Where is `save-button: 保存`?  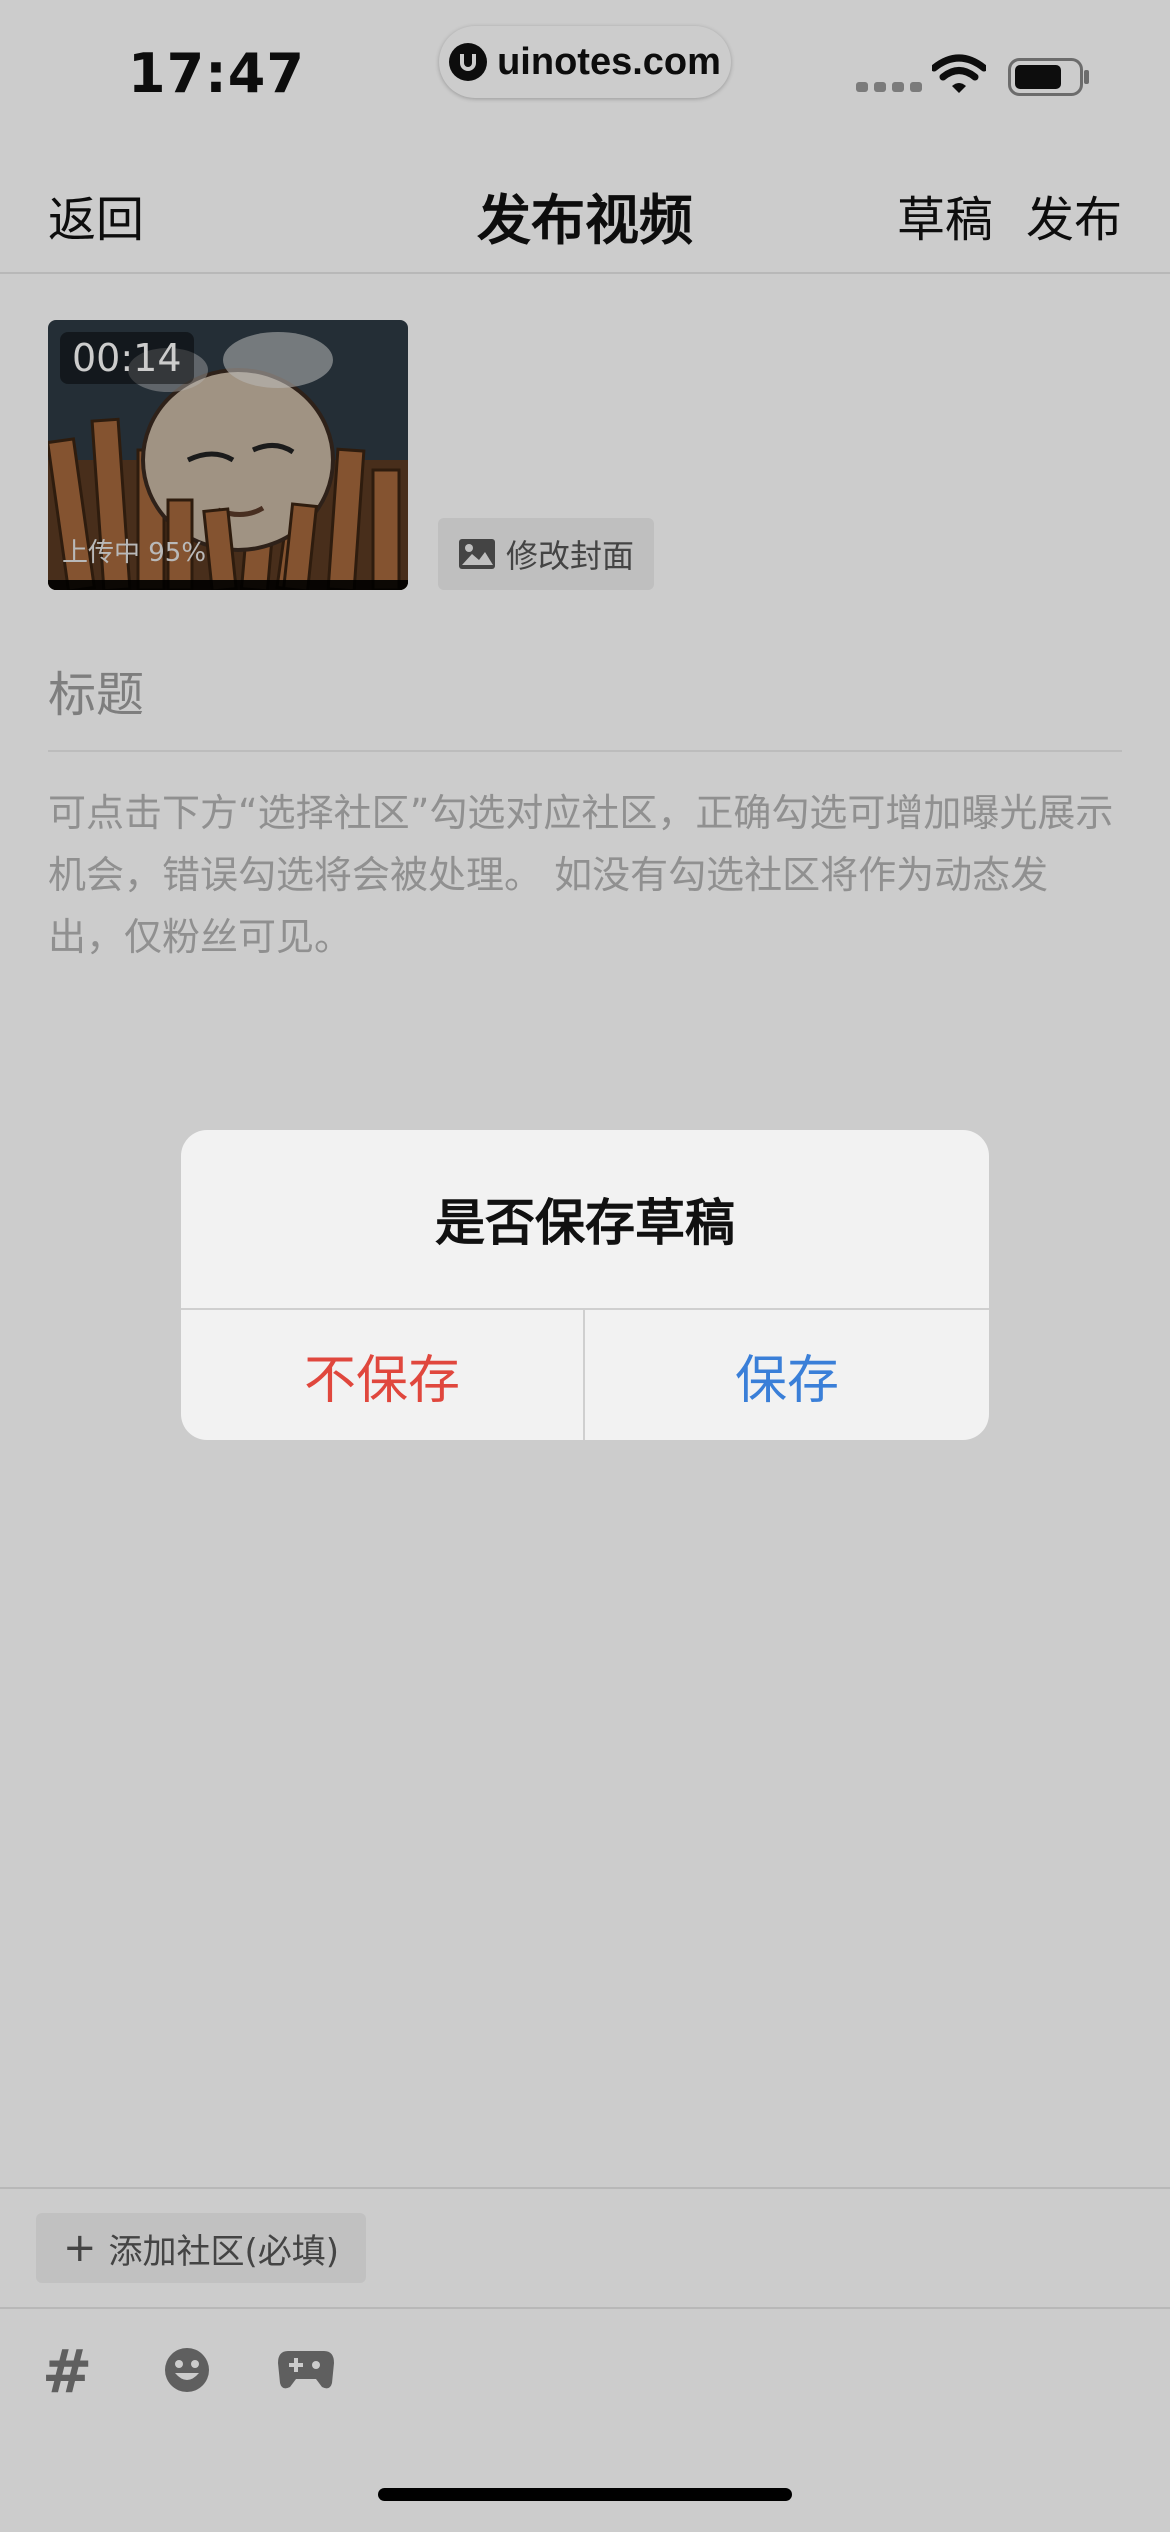 save-button: 保存 is located at coordinates (787, 1375).